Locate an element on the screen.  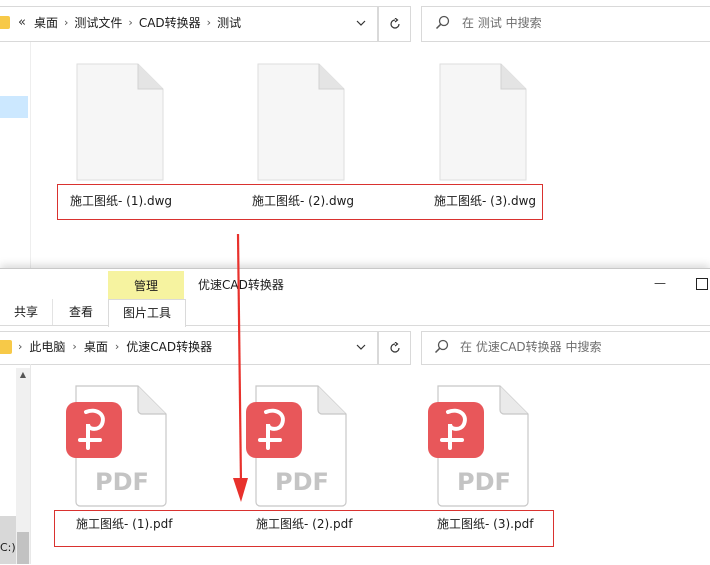
nav-item-drive-c: C:) is located at coordinates (8, 547).